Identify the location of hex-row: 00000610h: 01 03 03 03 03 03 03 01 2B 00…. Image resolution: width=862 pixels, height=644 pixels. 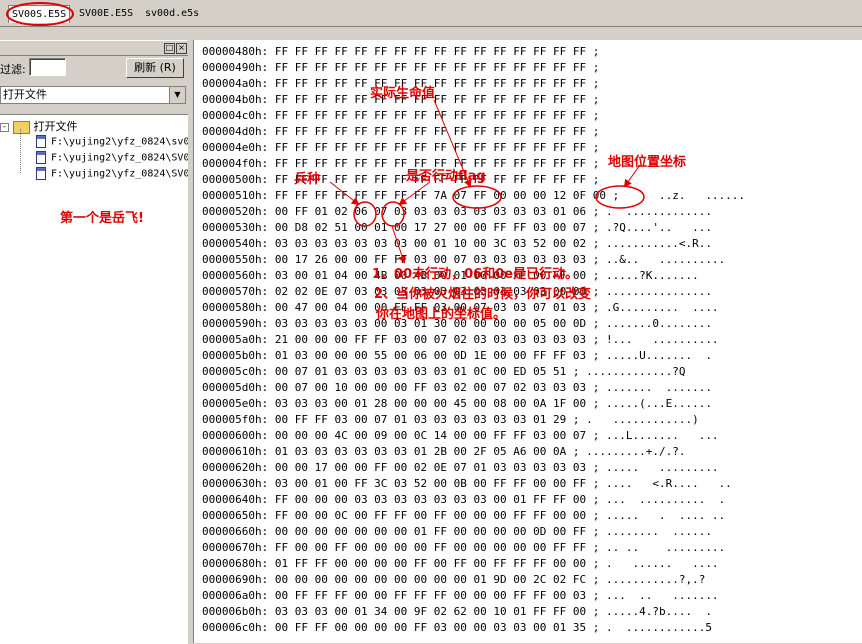
(473, 452).